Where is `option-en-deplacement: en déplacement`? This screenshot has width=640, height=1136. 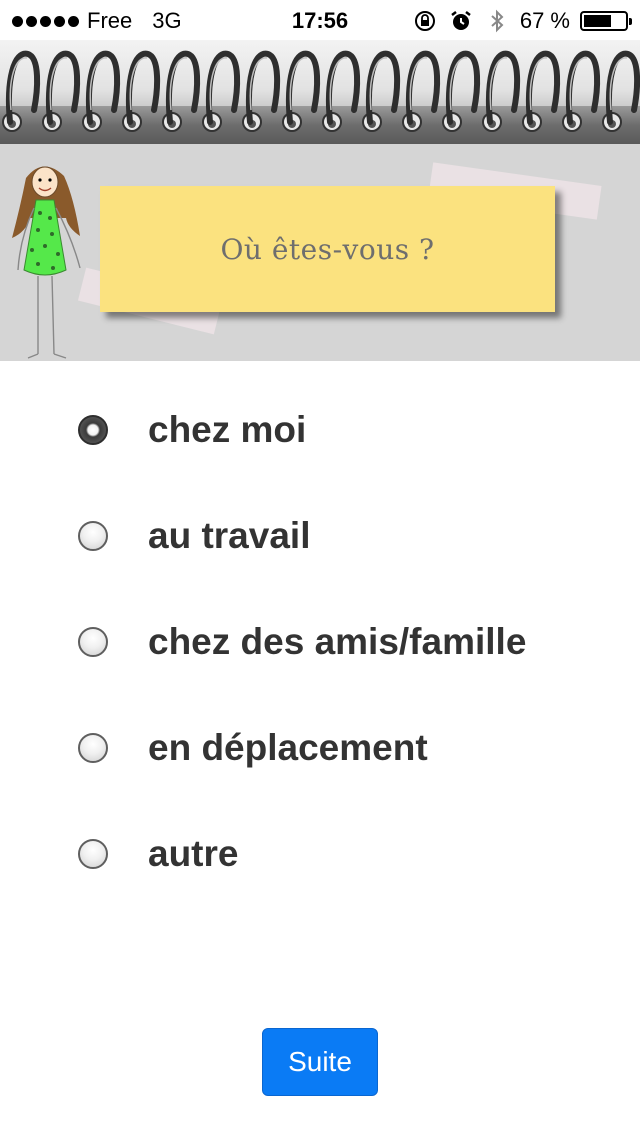
option-en-deplacement: en déplacement is located at coordinates (320, 748).